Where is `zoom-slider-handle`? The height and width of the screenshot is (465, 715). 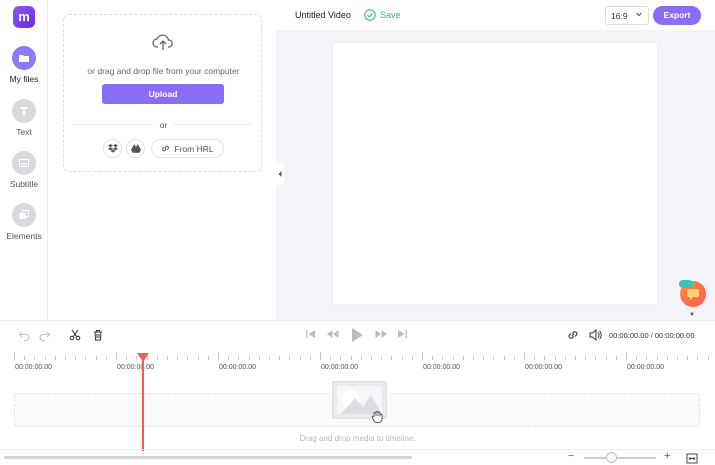 zoom-slider-handle is located at coordinates (611, 457).